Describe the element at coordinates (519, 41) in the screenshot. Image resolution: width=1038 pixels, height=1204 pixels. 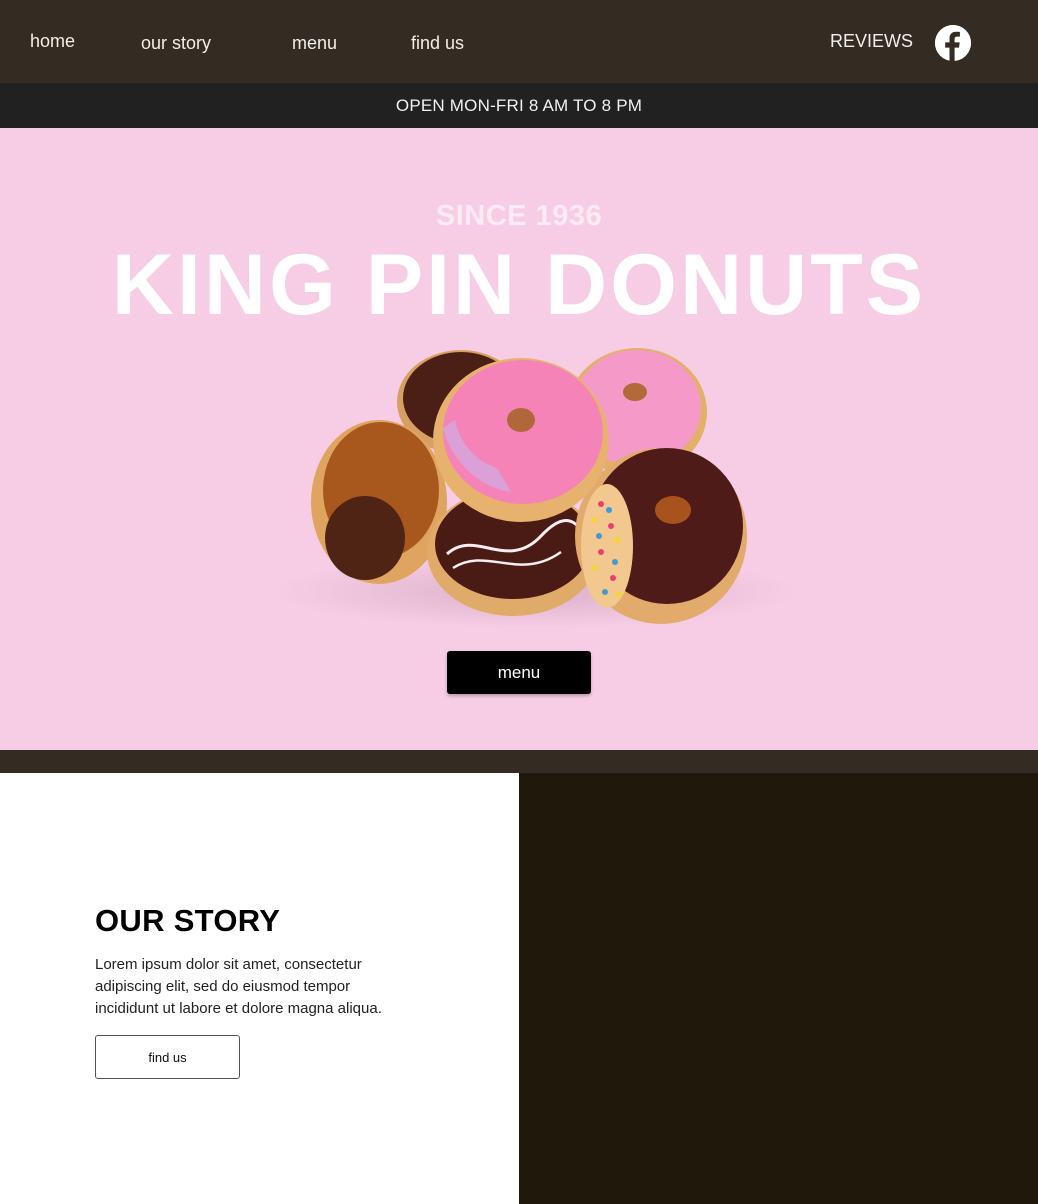
I see `top-navigation: home our story menu find us REVIEWS` at that location.